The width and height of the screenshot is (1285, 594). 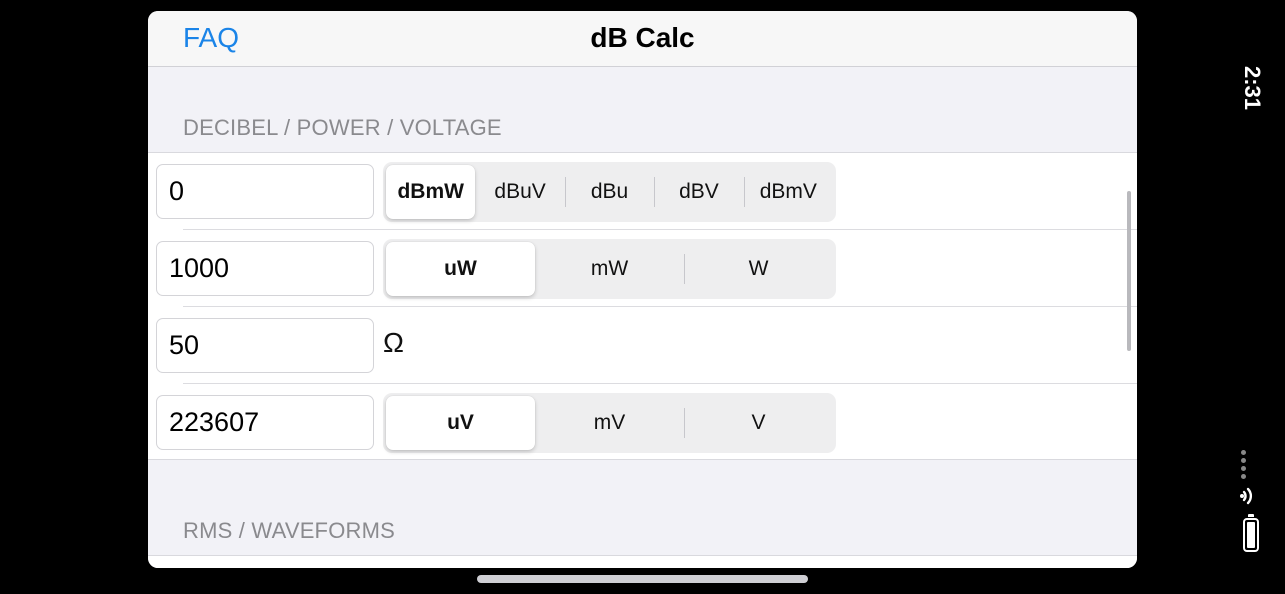 What do you see at coordinates (393, 342) in the screenshot?
I see `ohm-unit-label: Ω` at bounding box center [393, 342].